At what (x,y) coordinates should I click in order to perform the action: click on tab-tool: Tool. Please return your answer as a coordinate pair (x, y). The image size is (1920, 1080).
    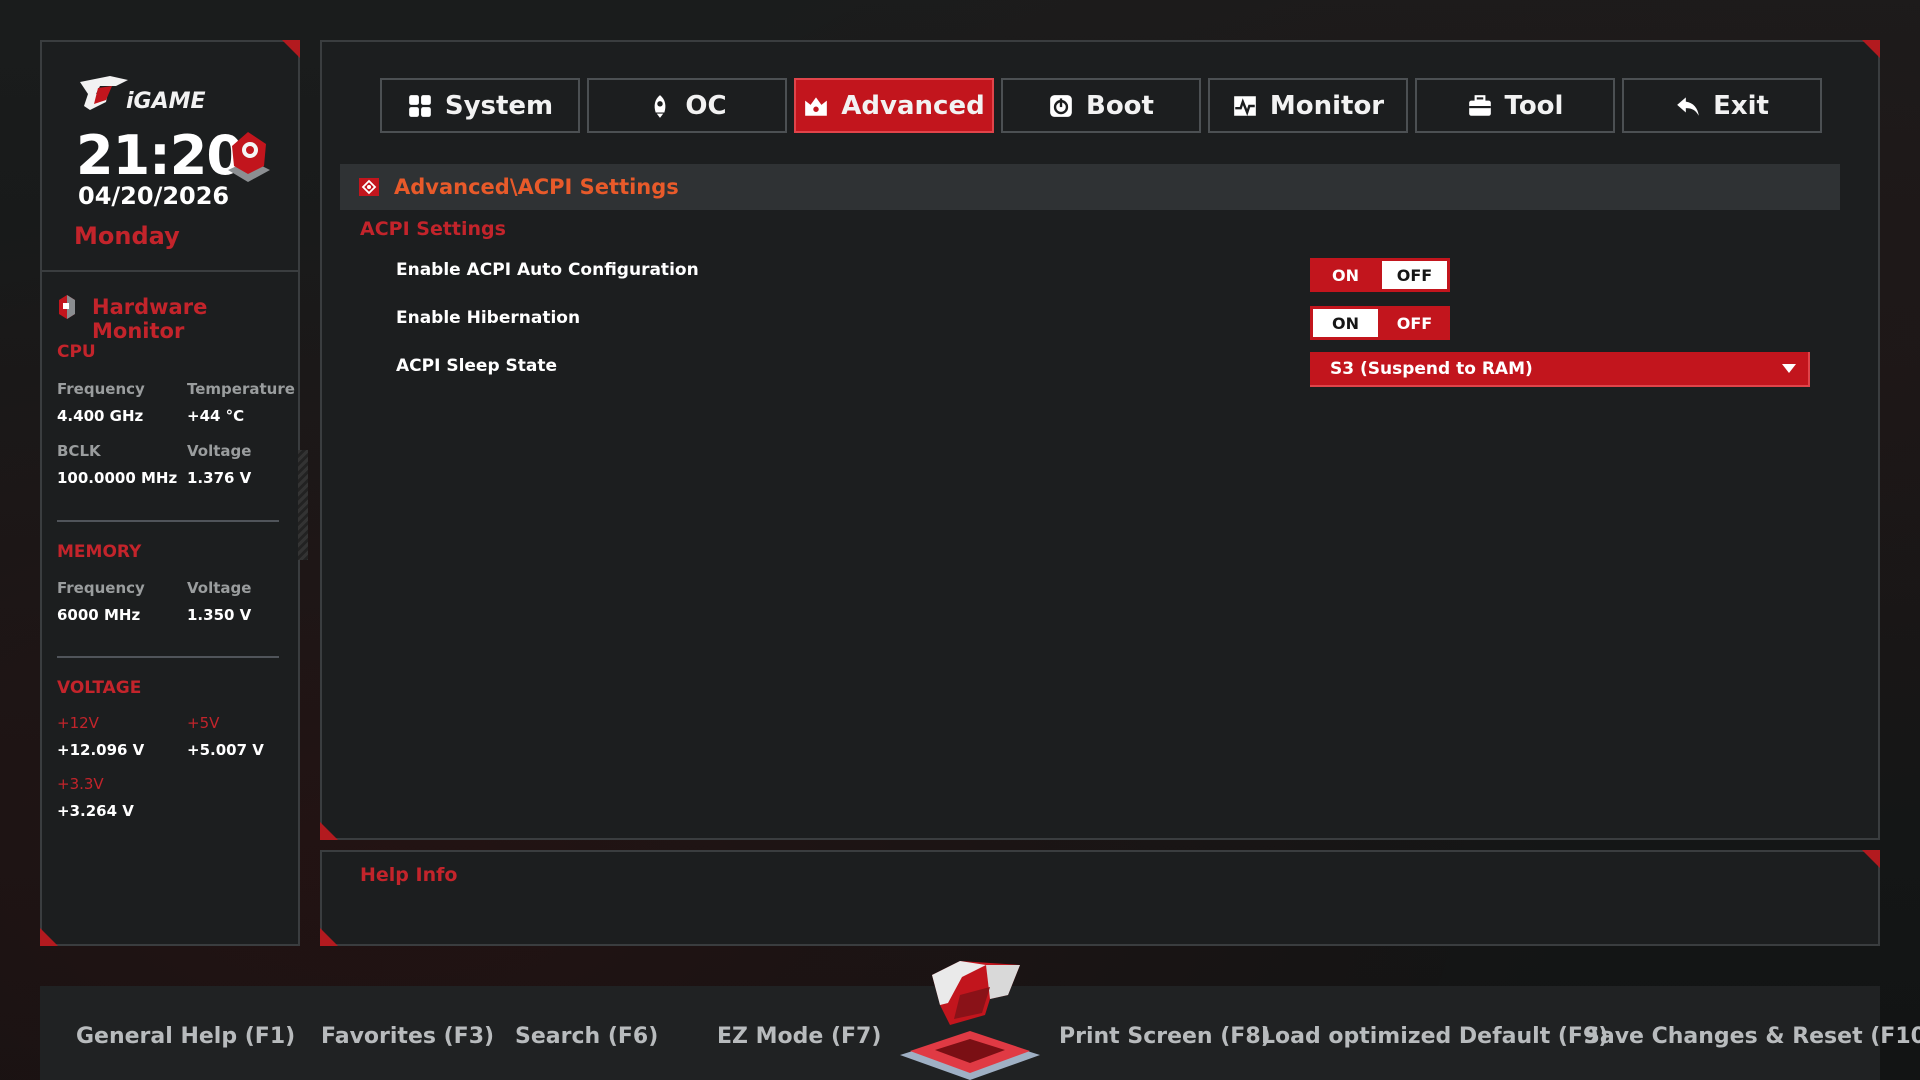
    Looking at the image, I should click on (1515, 105).